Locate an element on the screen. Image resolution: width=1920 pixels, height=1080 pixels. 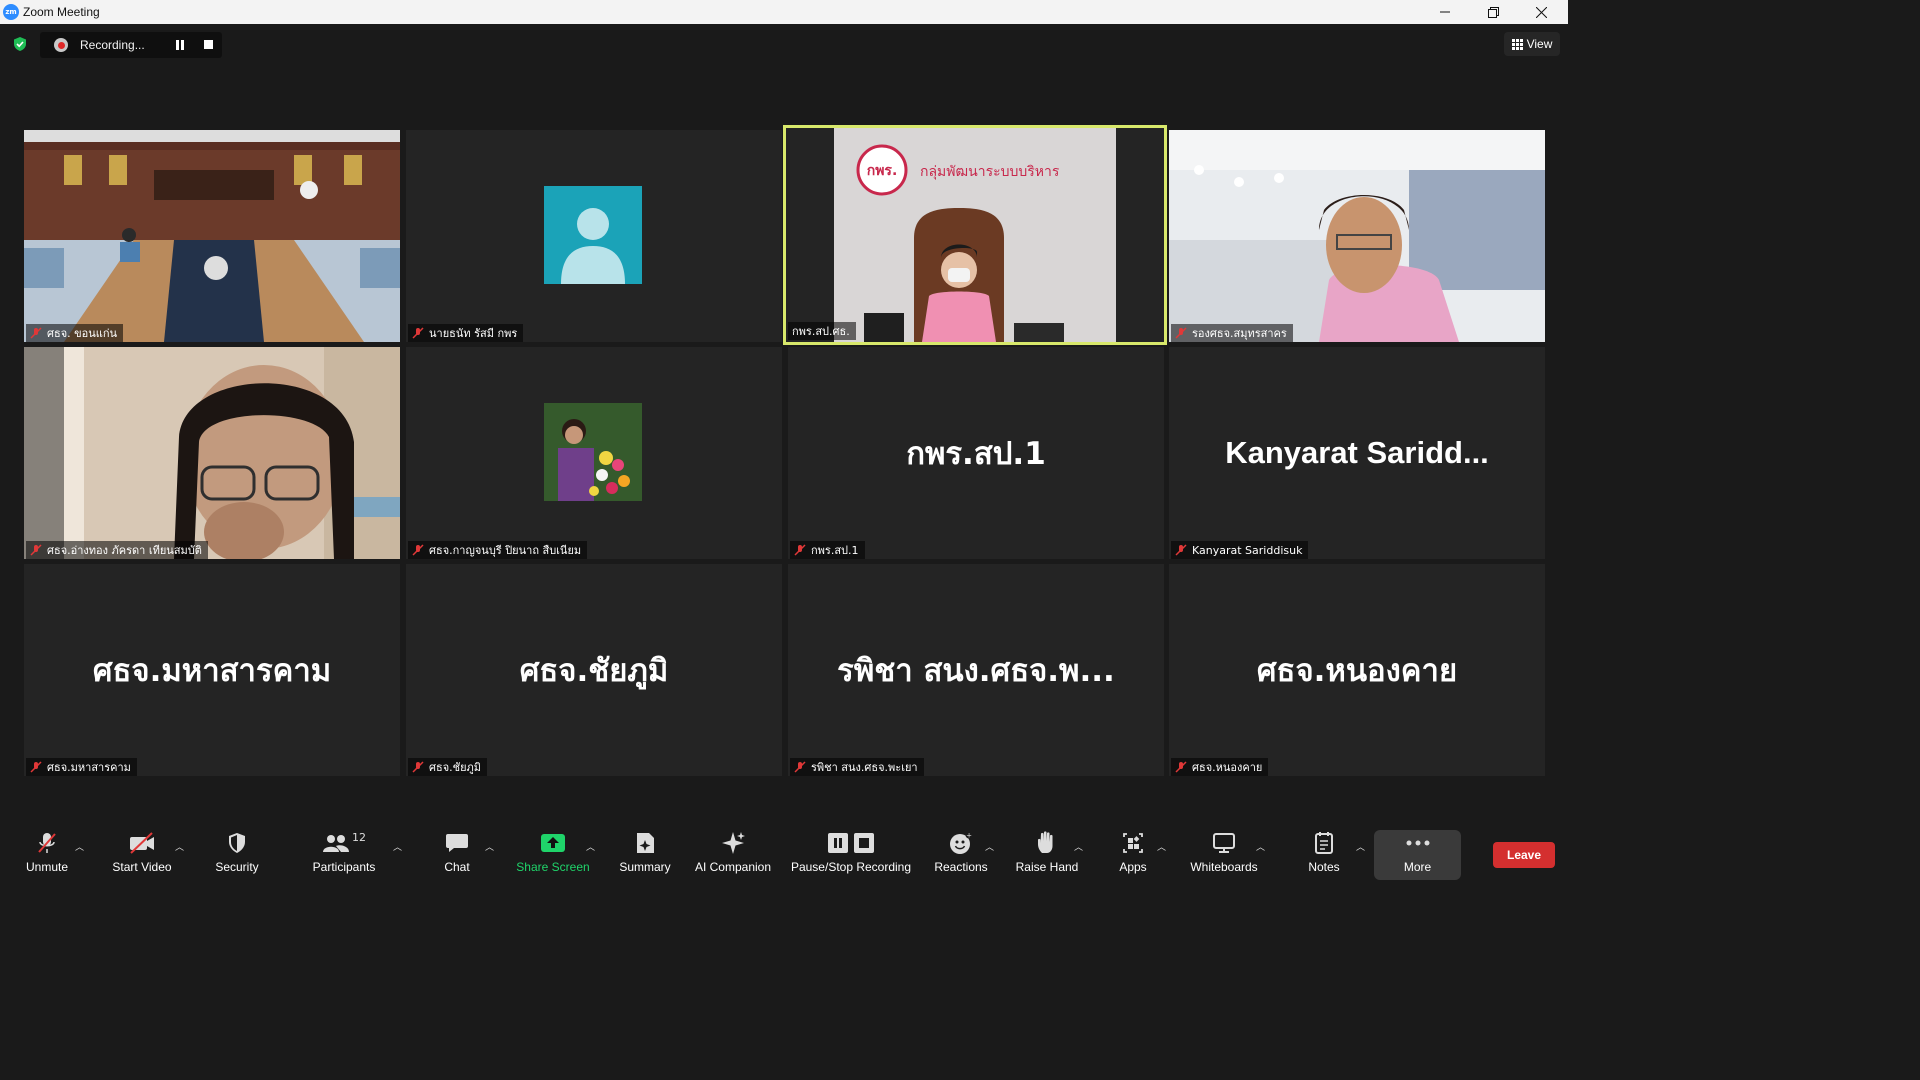
ai-sparkle-icon is located at coordinates (733, 843).